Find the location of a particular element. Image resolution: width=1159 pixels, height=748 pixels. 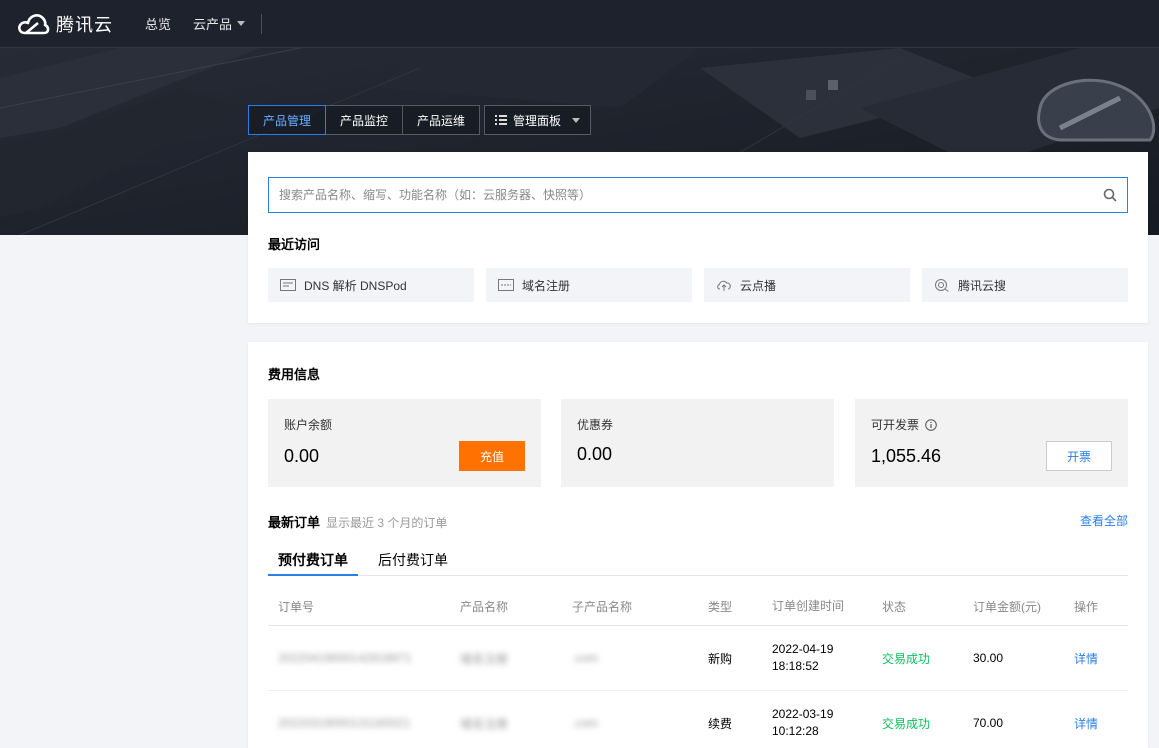

top-nav: 腾讯云 总览 云产品 is located at coordinates (579, 24).